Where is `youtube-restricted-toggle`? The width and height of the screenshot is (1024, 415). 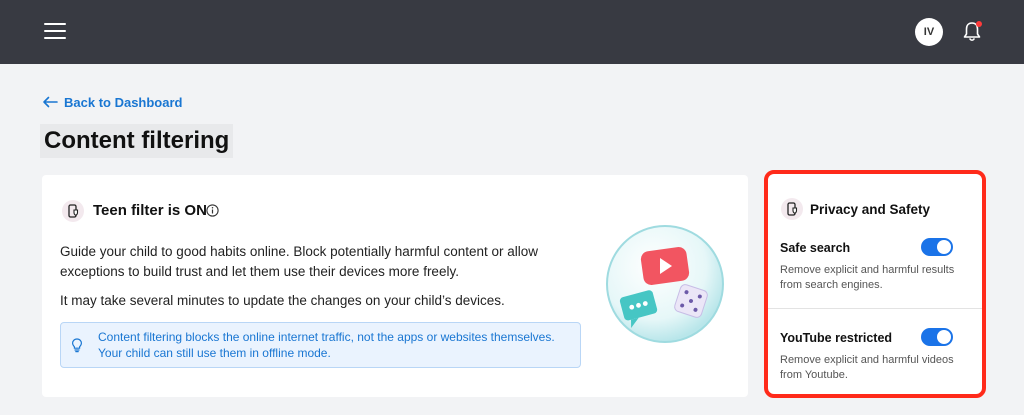
youtube-restricted-toggle is located at coordinates (937, 337).